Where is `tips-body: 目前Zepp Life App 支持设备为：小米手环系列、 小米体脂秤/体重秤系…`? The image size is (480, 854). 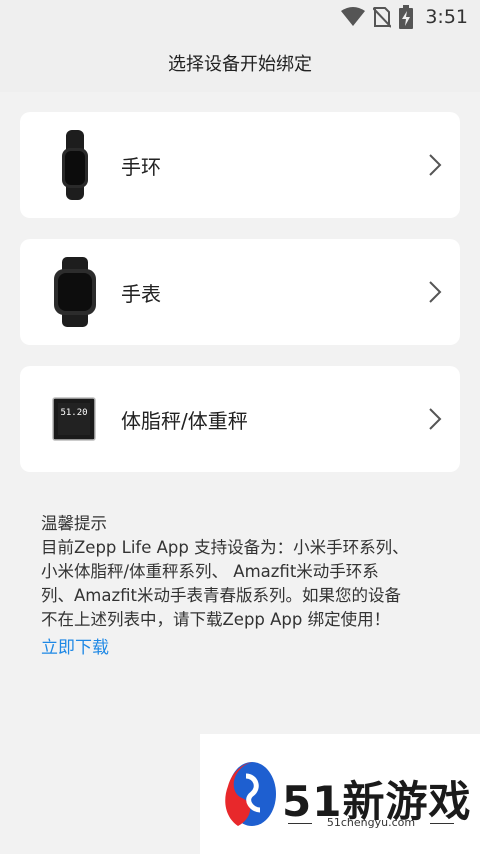
tips-body: 目前Zepp Life App 支持设备为：小米手环系列、 小米体脂秤/体重秤系… is located at coordinates (225, 583).